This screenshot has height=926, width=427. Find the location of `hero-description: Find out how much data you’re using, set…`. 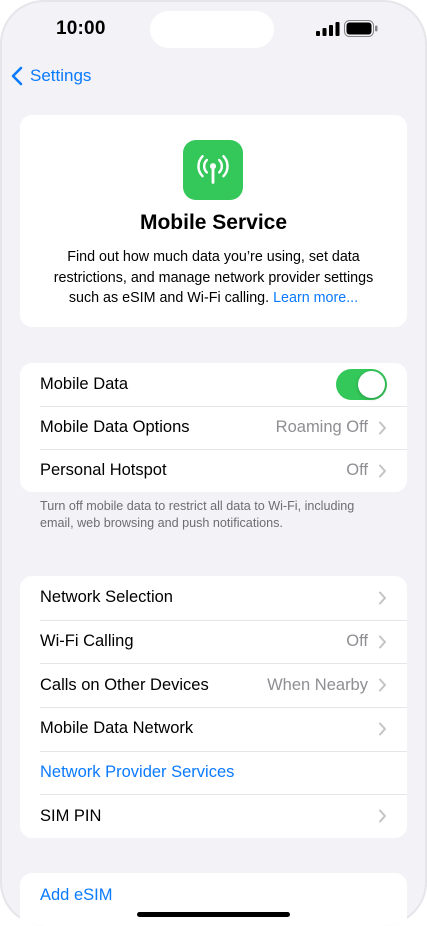

hero-description: Find out how much data you’re using, set… is located at coordinates (213, 278).